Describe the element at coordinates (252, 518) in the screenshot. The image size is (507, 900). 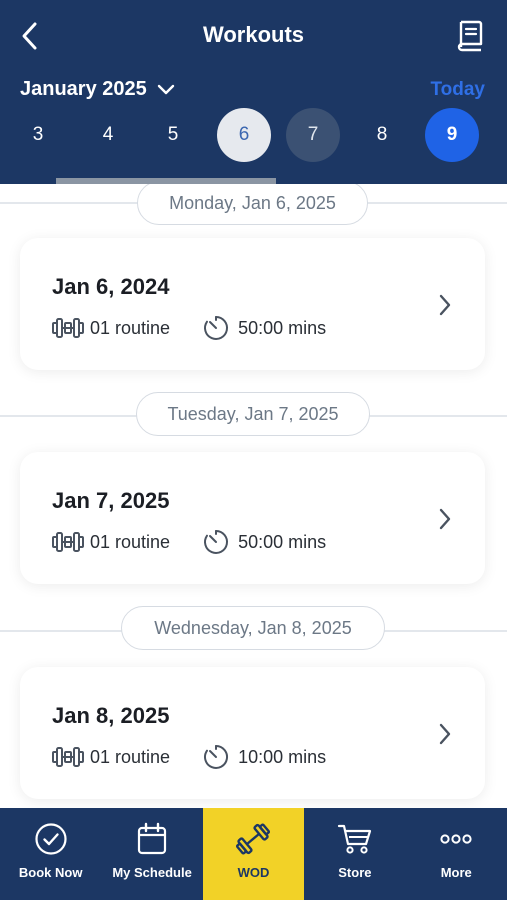
I see `workout-card: Jan 7, 2025 01 routine 50:00 mins` at that location.